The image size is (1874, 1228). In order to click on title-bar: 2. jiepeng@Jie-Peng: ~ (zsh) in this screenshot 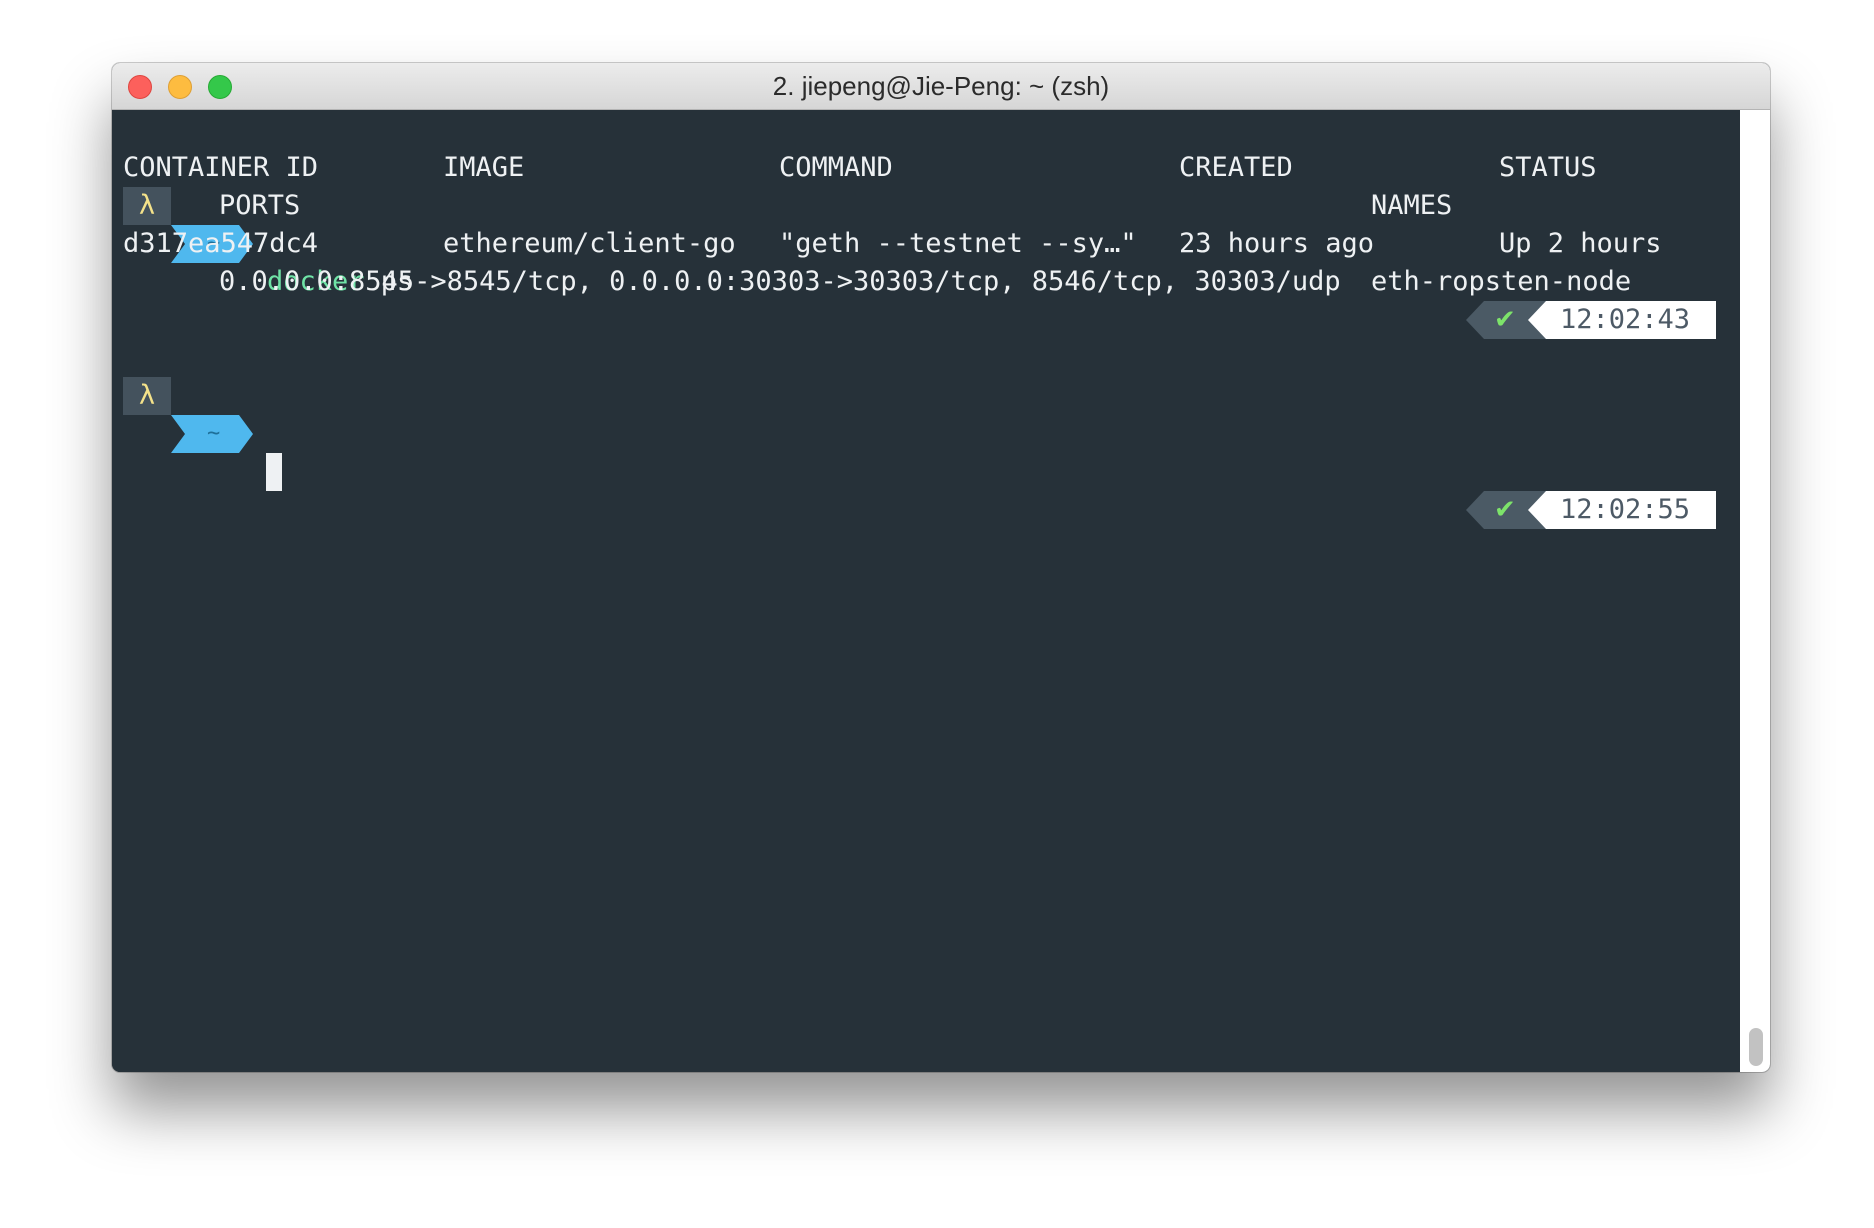, I will do `click(941, 86)`.